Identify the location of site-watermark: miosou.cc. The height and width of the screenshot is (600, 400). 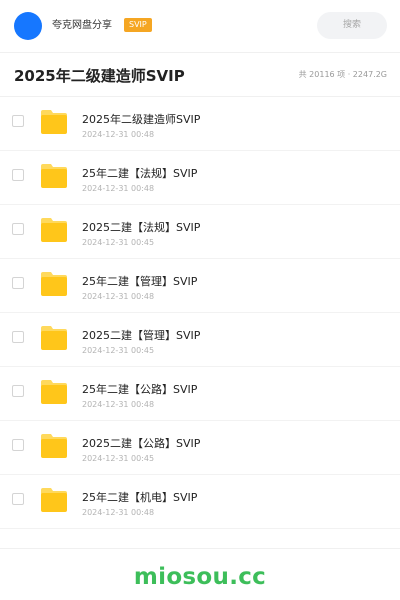
(200, 577).